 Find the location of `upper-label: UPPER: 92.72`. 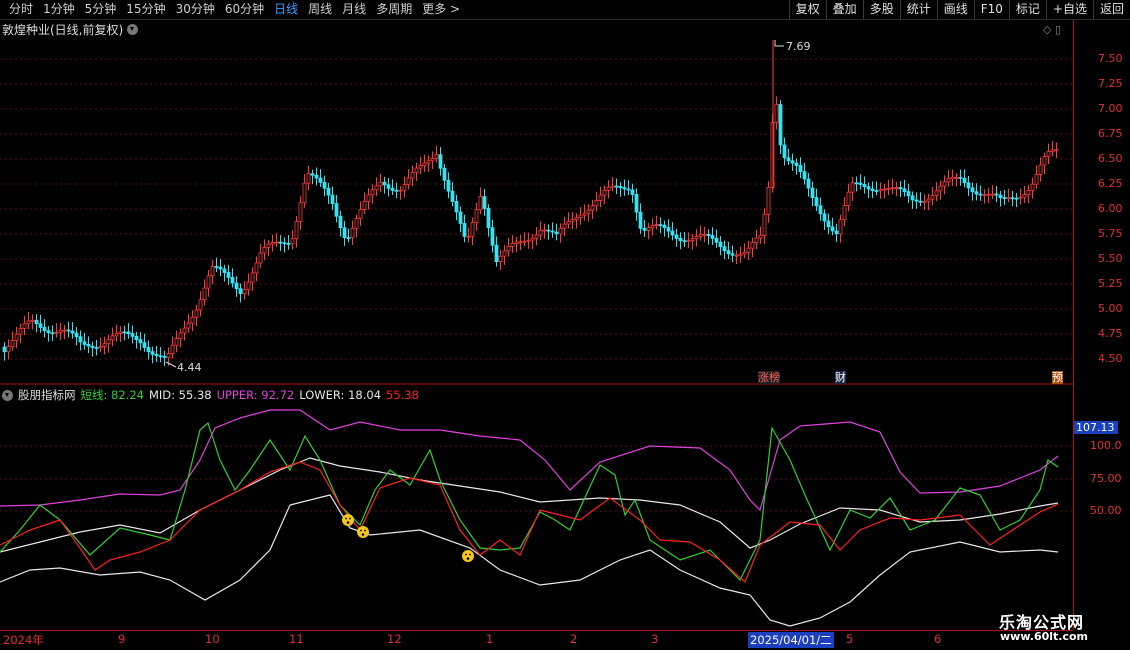

upper-label: UPPER: 92.72 is located at coordinates (255, 395).